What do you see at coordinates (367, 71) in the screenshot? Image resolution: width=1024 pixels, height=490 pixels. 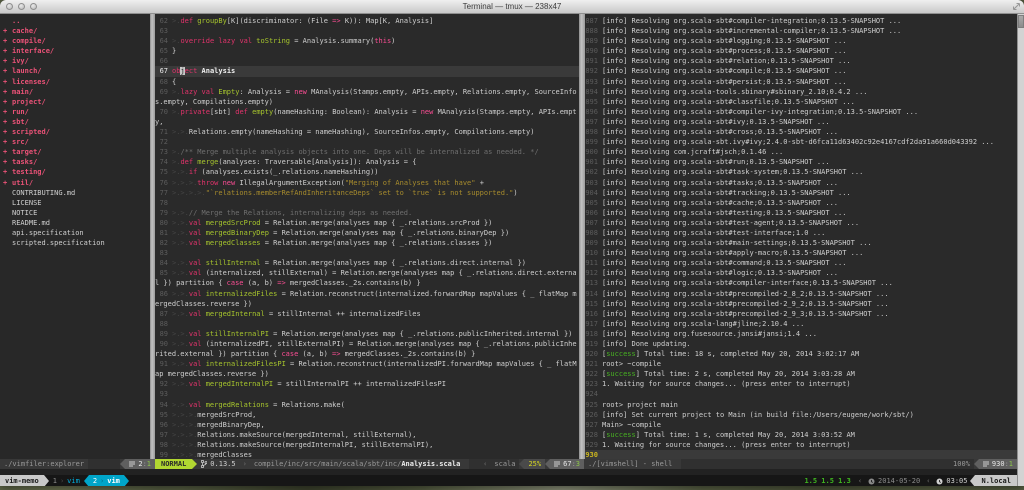 I see `code-line: 67 object Analysis` at bounding box center [367, 71].